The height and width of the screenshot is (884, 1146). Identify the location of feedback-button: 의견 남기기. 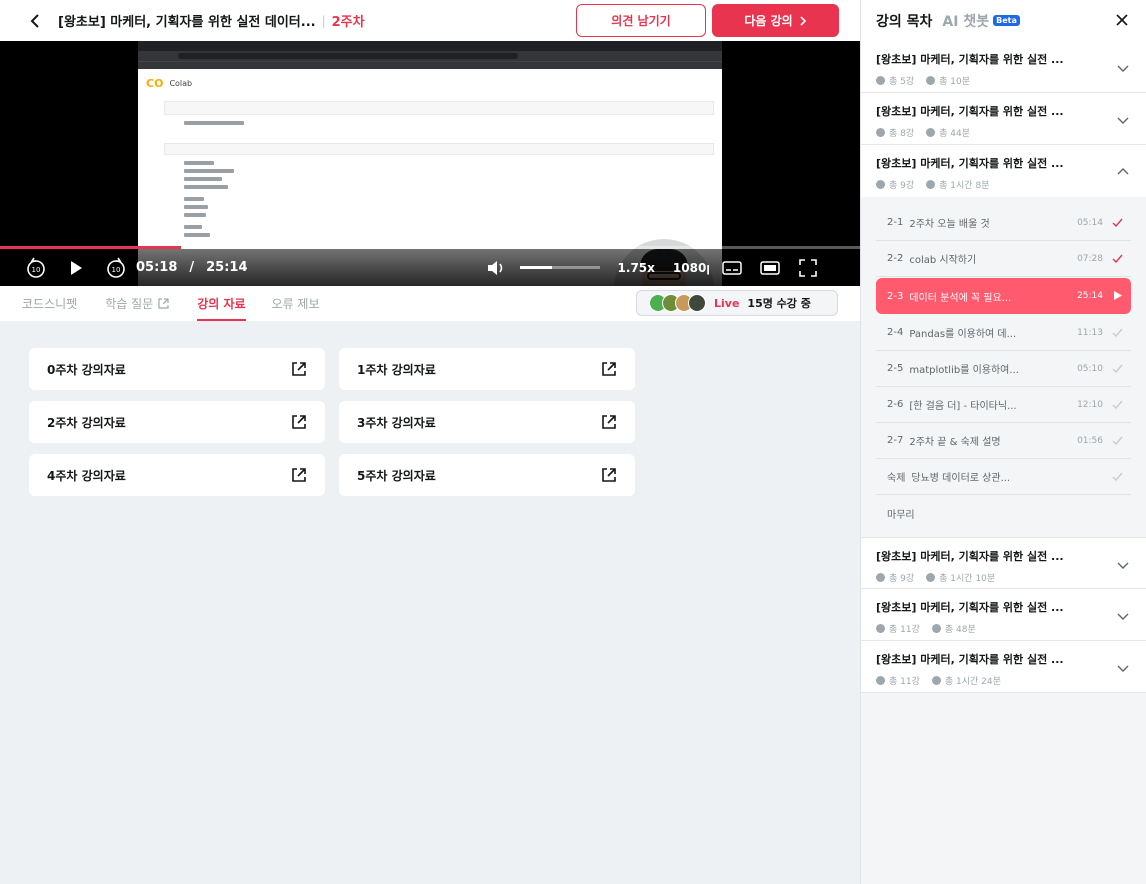
(641, 20).